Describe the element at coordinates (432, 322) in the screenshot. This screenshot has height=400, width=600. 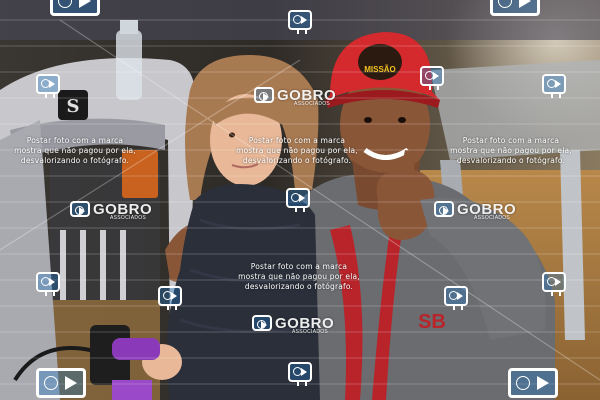
I see `boy-hoodie-print: SB` at that location.